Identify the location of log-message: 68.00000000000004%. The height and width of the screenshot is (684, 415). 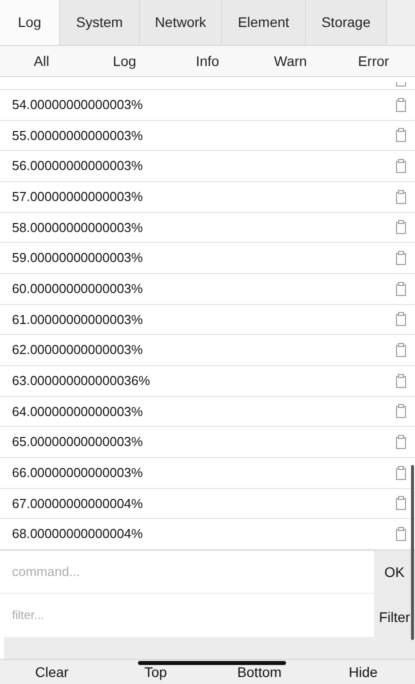
(78, 534).